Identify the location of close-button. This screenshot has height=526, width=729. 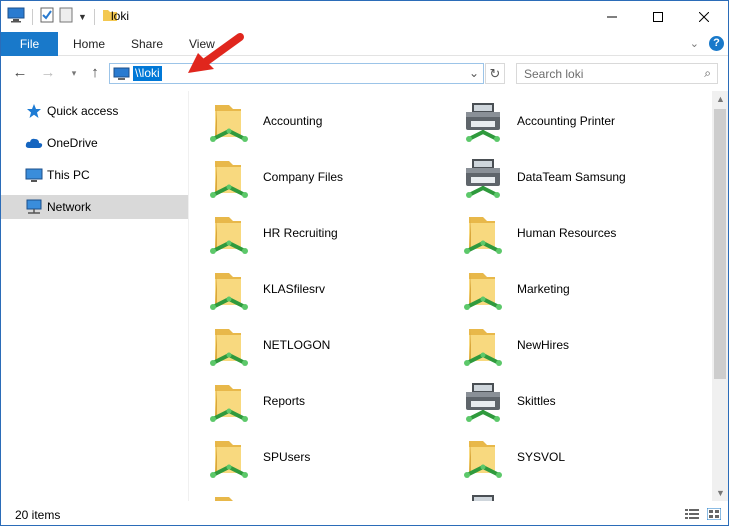
(704, 16).